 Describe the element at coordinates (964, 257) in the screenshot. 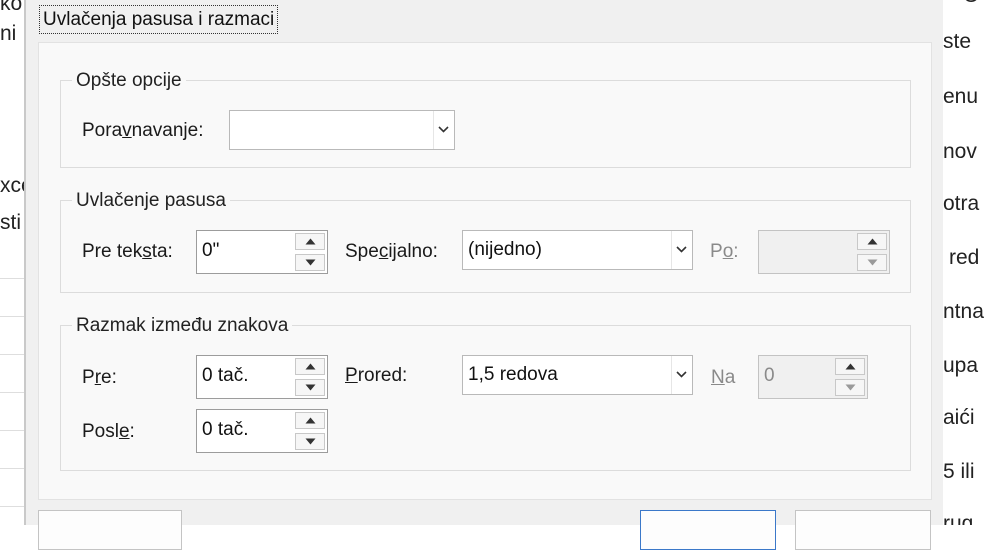

I see `doc-fragment: red` at that location.